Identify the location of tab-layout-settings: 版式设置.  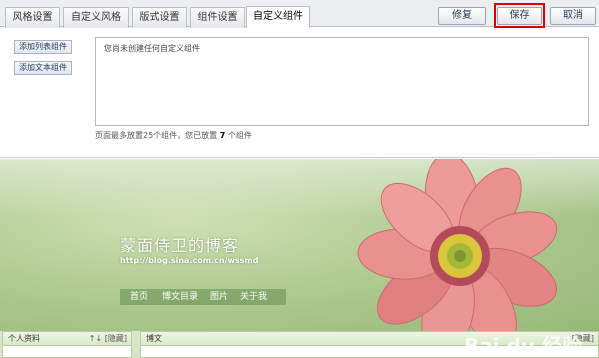
(159, 17).